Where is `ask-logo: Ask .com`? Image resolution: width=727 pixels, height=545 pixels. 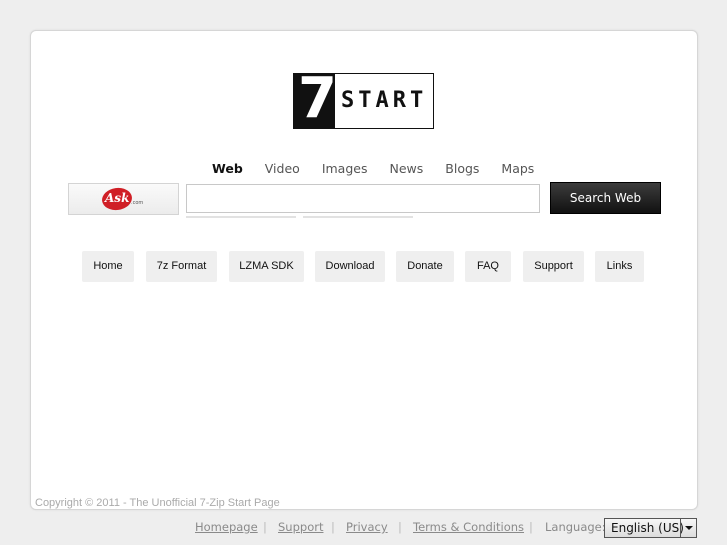 ask-logo: Ask .com is located at coordinates (123, 199).